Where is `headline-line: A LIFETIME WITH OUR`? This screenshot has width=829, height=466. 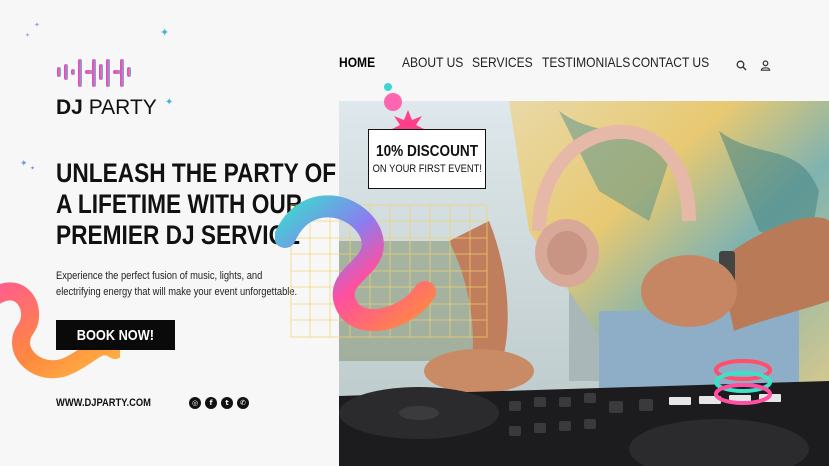 headline-line: A LIFETIME WITH OUR is located at coordinates (179, 204).